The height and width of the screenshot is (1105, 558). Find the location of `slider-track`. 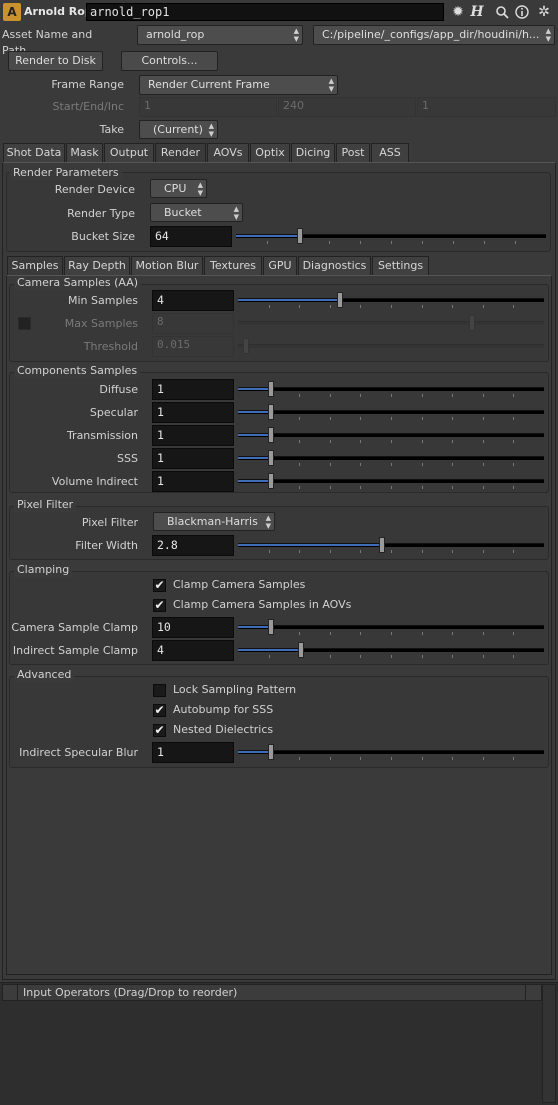

slider-track is located at coordinates (391, 346).